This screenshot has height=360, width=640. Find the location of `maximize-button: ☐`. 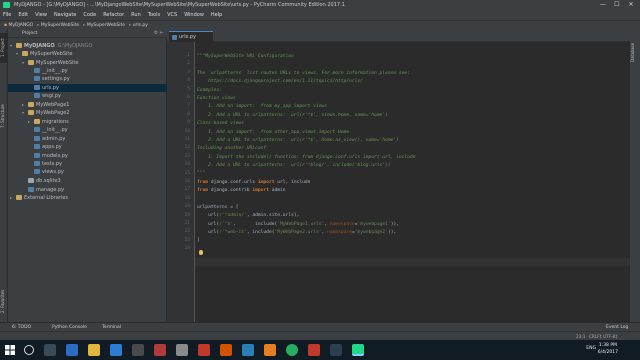

maximize-button: ☐ is located at coordinates (617, 5).